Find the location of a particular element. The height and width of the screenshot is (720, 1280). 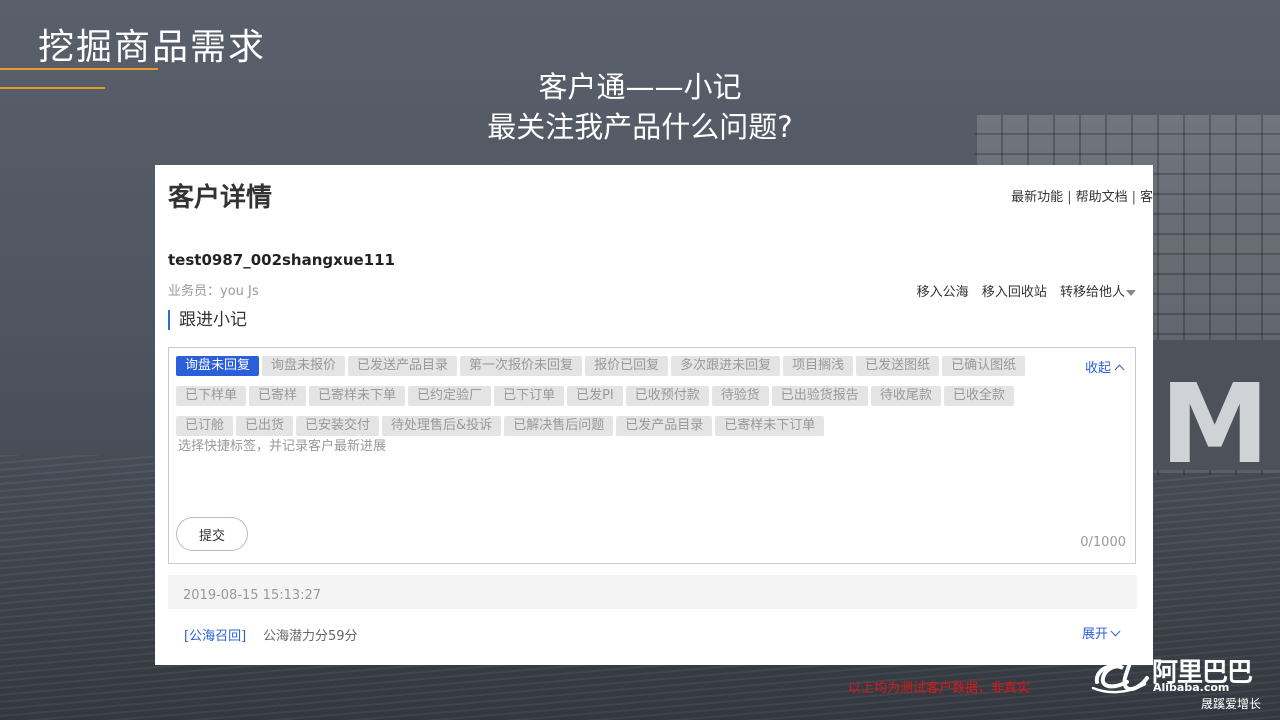

transfer-label: 转移给他人 is located at coordinates (1092, 292).